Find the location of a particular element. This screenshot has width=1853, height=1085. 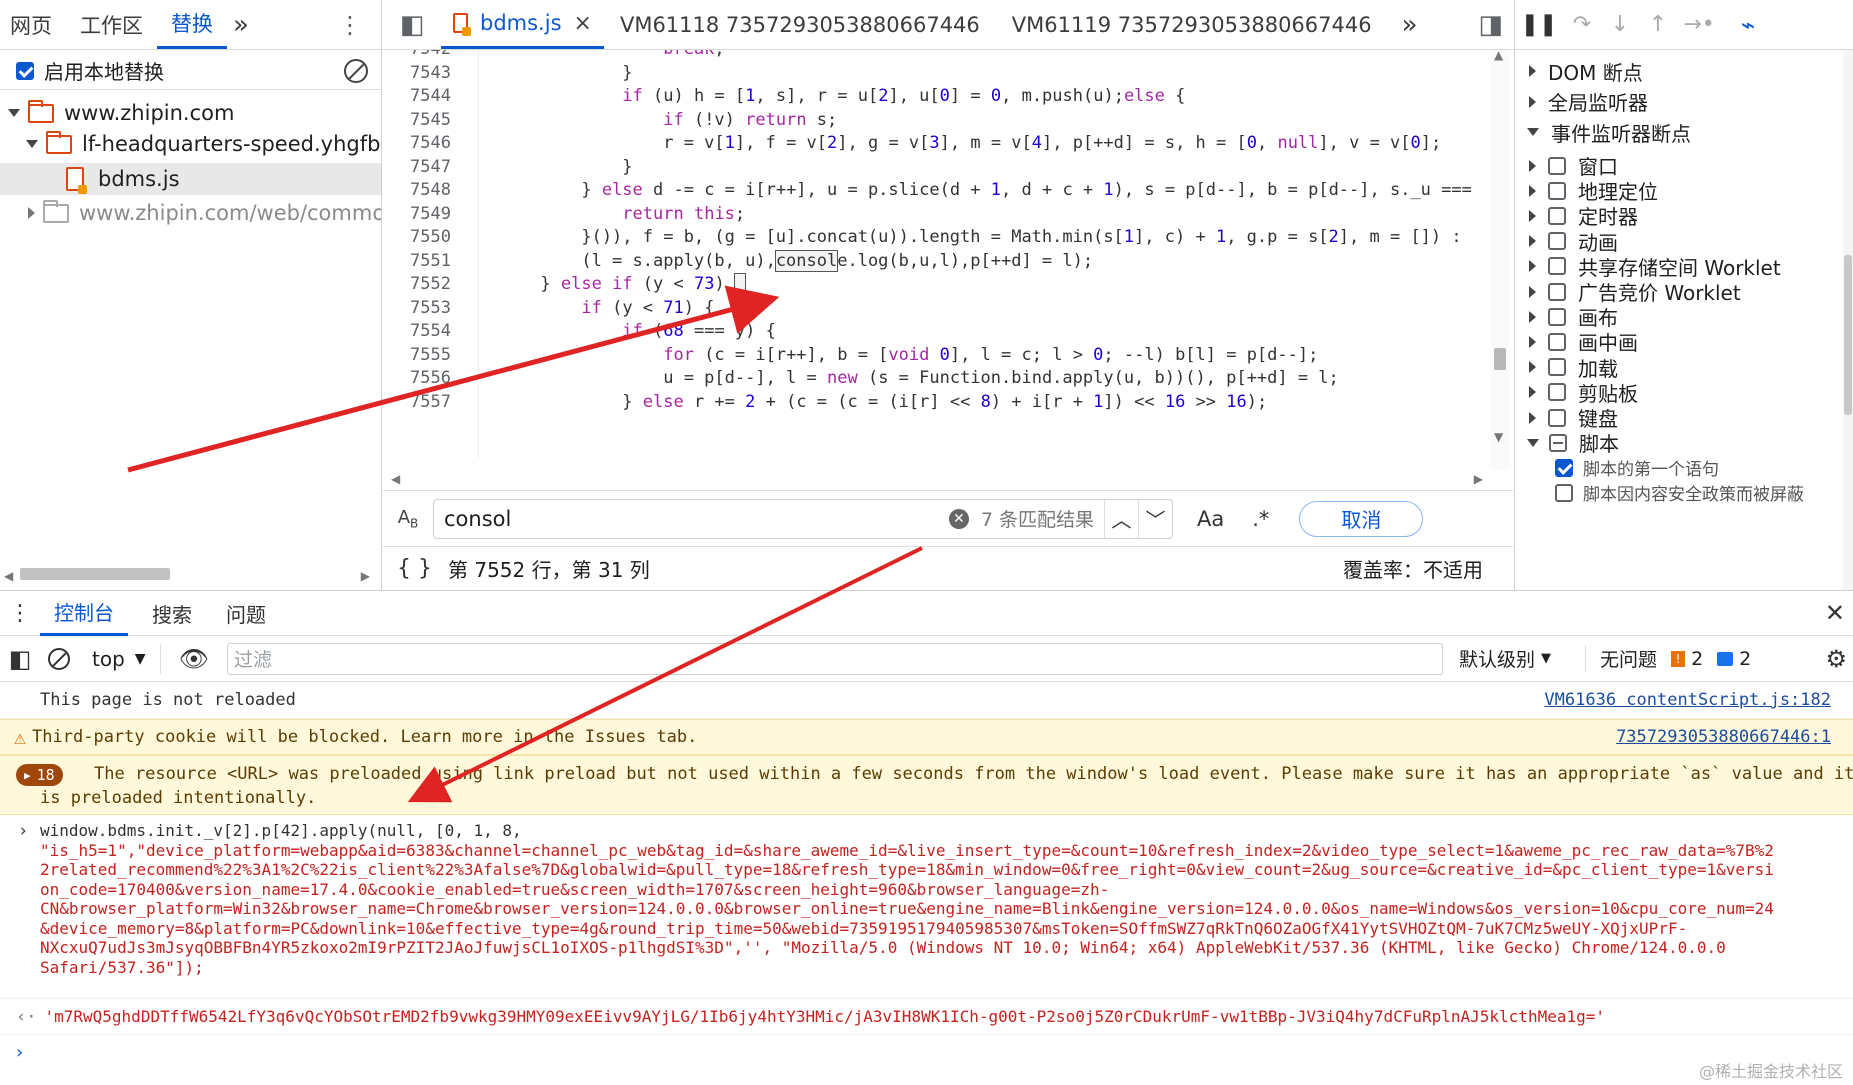

tab-issues: 问题 is located at coordinates (246, 613).